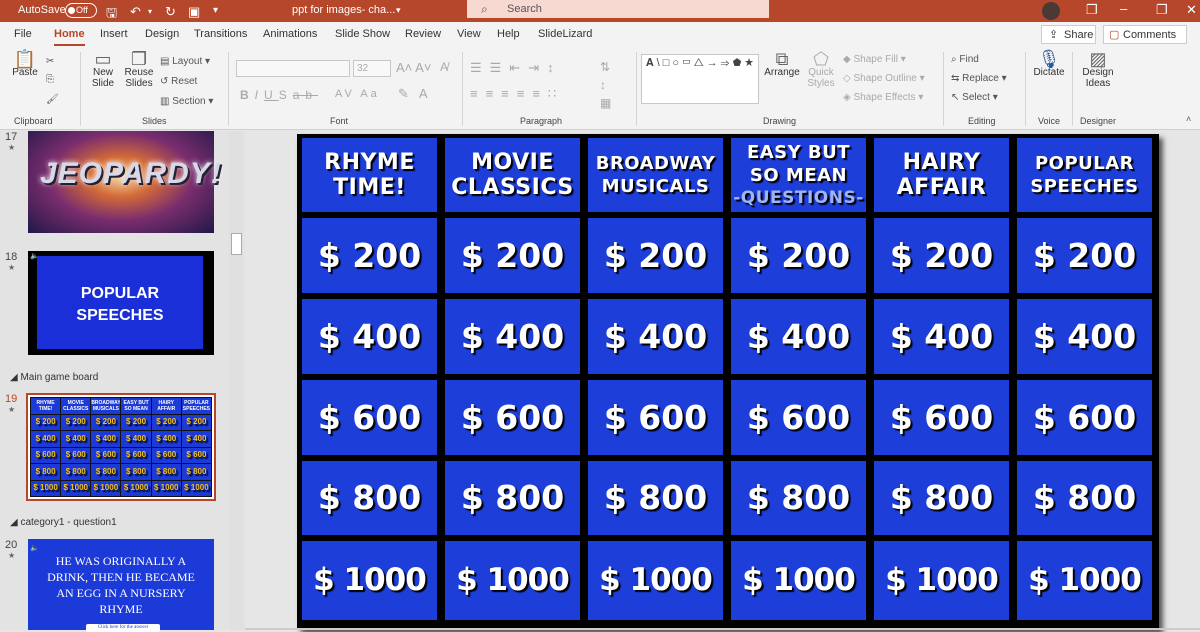  Describe the element at coordinates (512, 580) in the screenshot. I see `board-cell-movie-classics-1000: $ 1000` at that location.